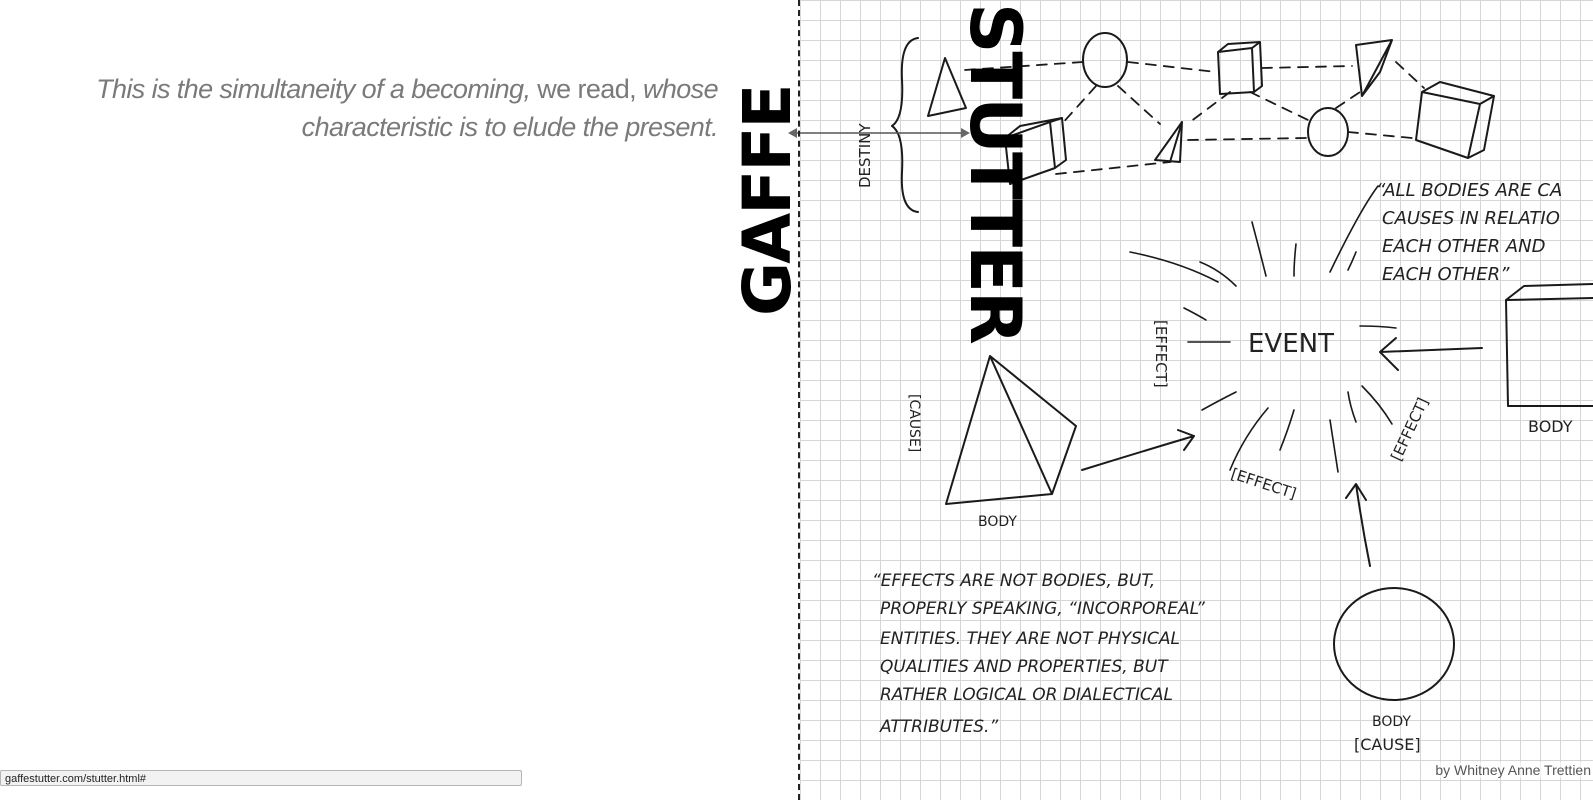 The height and width of the screenshot is (800, 1593). I want to click on body-cube-right, so click(1549, 345).